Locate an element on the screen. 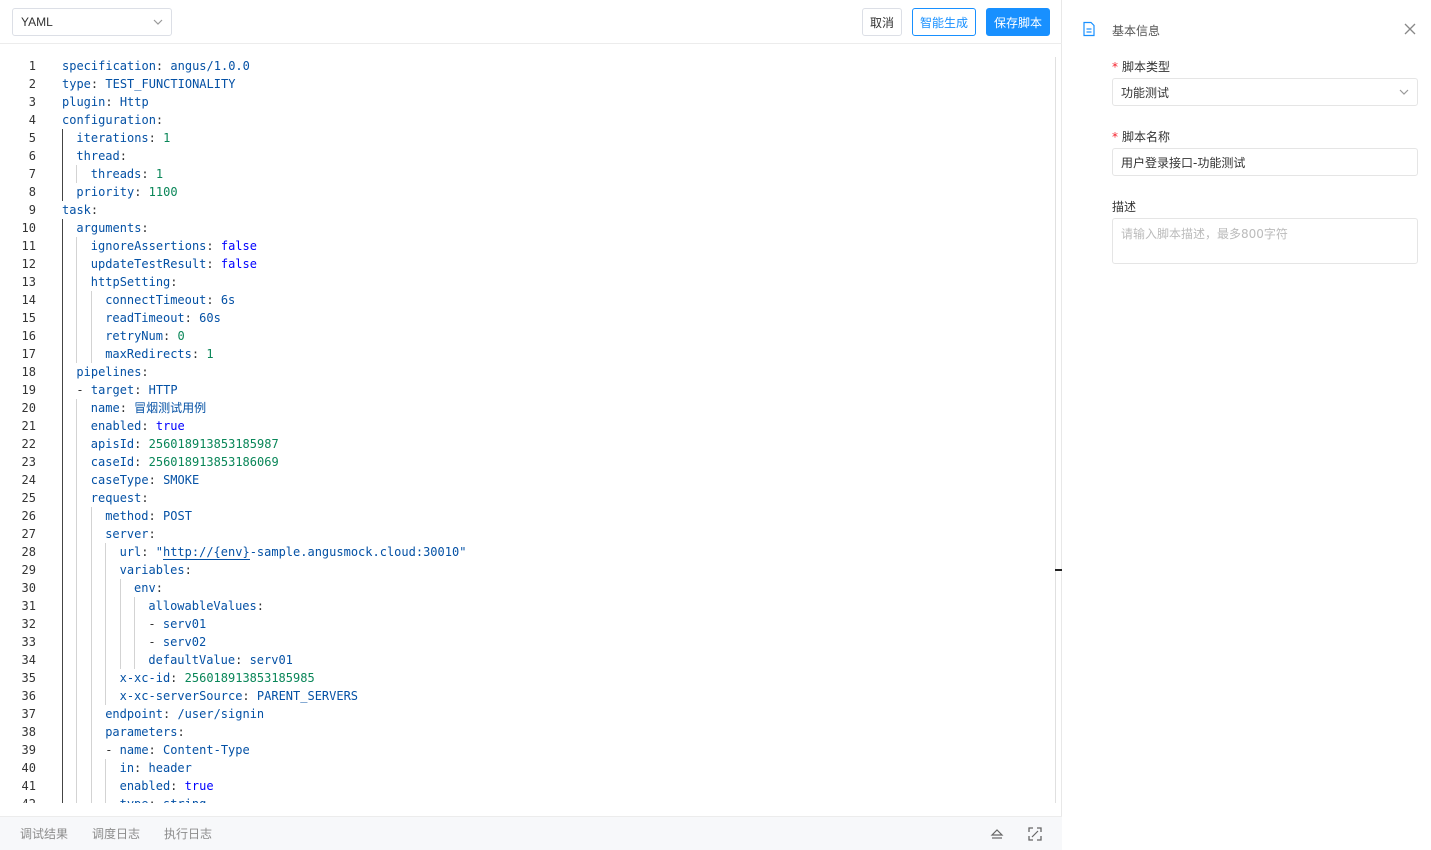 The height and width of the screenshot is (850, 1431). code-line: 36 x-xc-serverSource: PARENT_SERVERS is located at coordinates (520, 696).